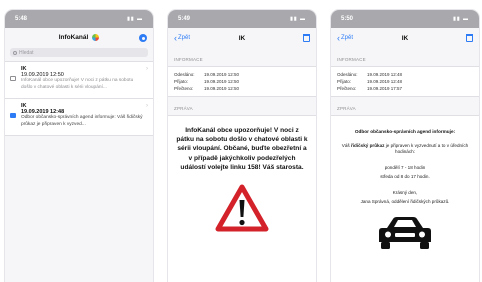 The height and width of the screenshot is (282, 482). I want to click on meta-row: Přijato: 19.09.2019 12:48, so click(405, 81).